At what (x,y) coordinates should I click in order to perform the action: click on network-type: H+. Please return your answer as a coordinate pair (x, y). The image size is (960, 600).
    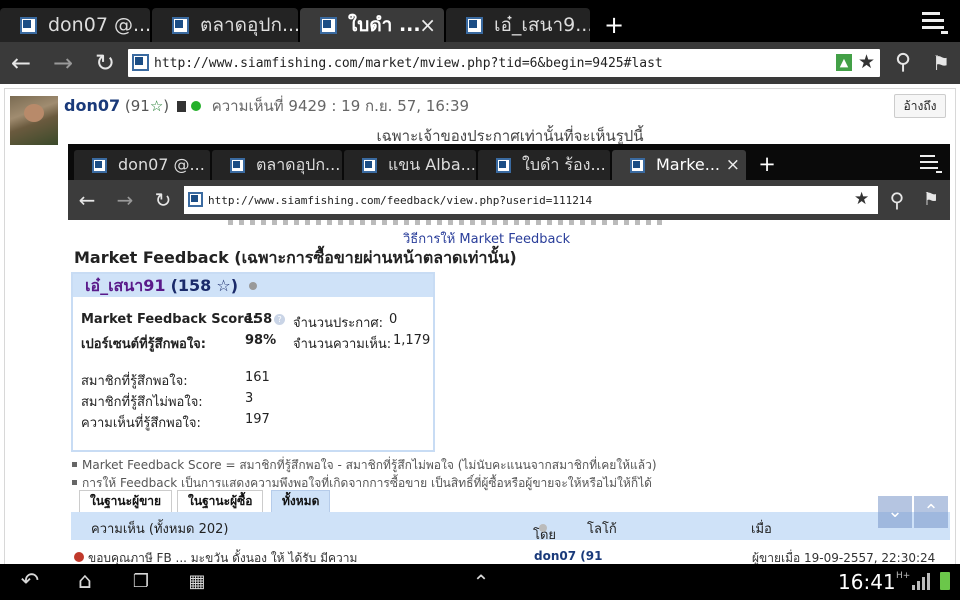
    Looking at the image, I should click on (903, 576).